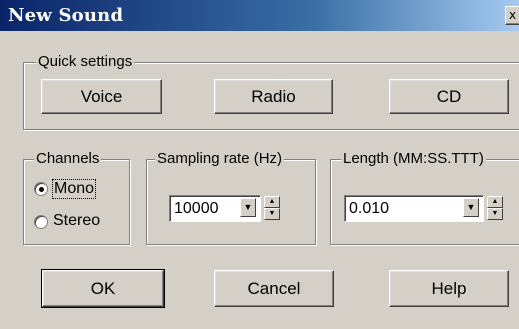 The height and width of the screenshot is (329, 519). What do you see at coordinates (414, 208) in the screenshot?
I see `length-combo: 0.010 ▼` at bounding box center [414, 208].